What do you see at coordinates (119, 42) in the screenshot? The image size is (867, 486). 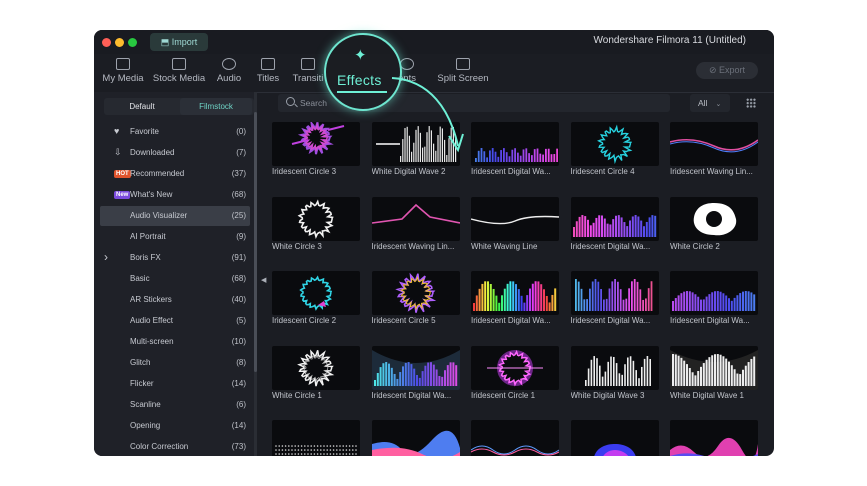 I see `minimize-window-button` at bounding box center [119, 42].